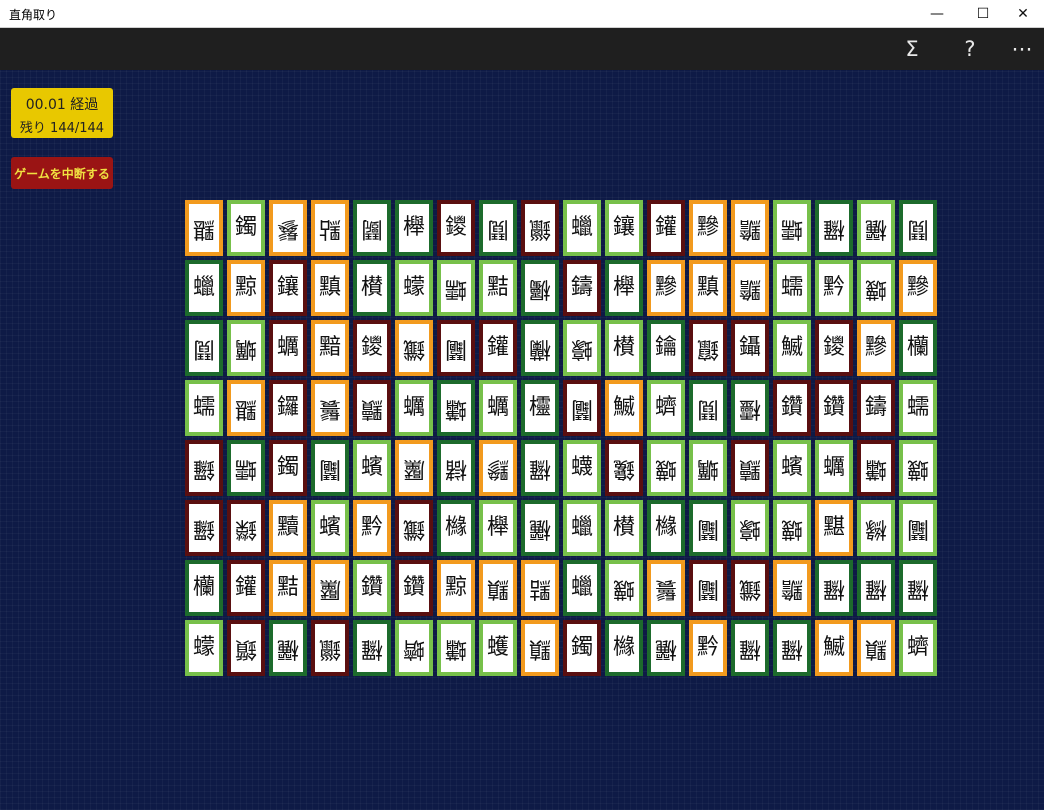  What do you see at coordinates (456, 468) in the screenshot?
I see `tile: 櫧` at bounding box center [456, 468].